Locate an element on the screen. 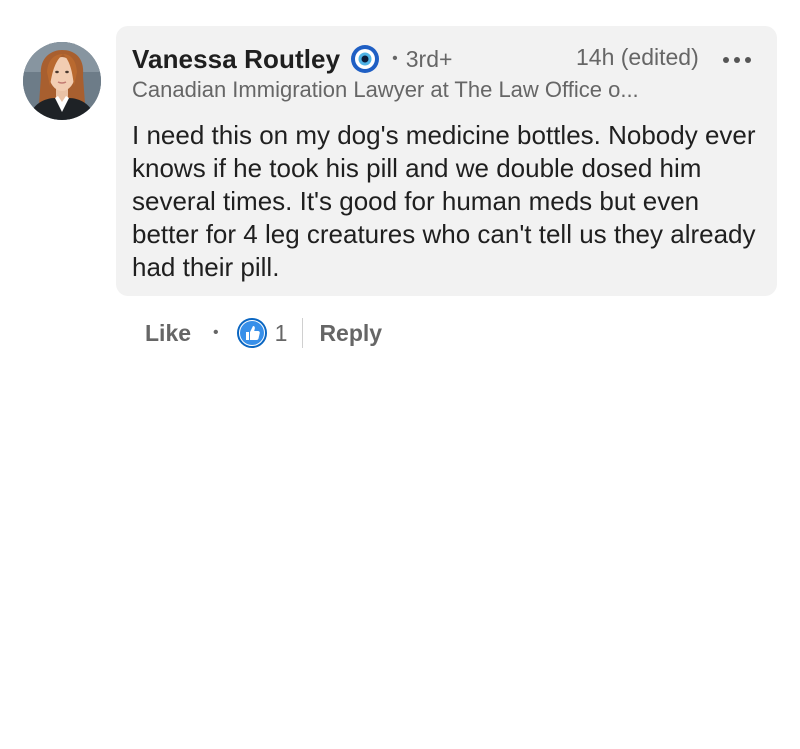 The image size is (800, 749). reply-button: Reply is located at coordinates (350, 333).